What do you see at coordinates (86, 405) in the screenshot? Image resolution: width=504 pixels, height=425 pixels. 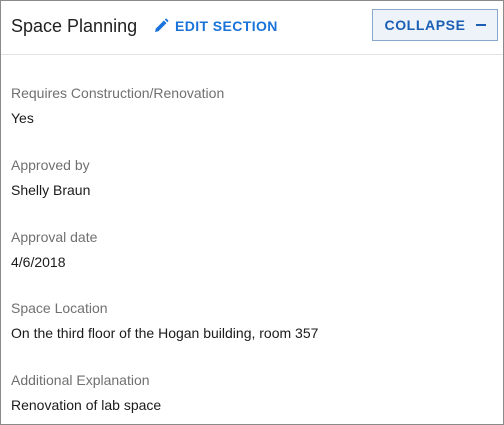 I see `field-value: Renovation of lab space` at bounding box center [86, 405].